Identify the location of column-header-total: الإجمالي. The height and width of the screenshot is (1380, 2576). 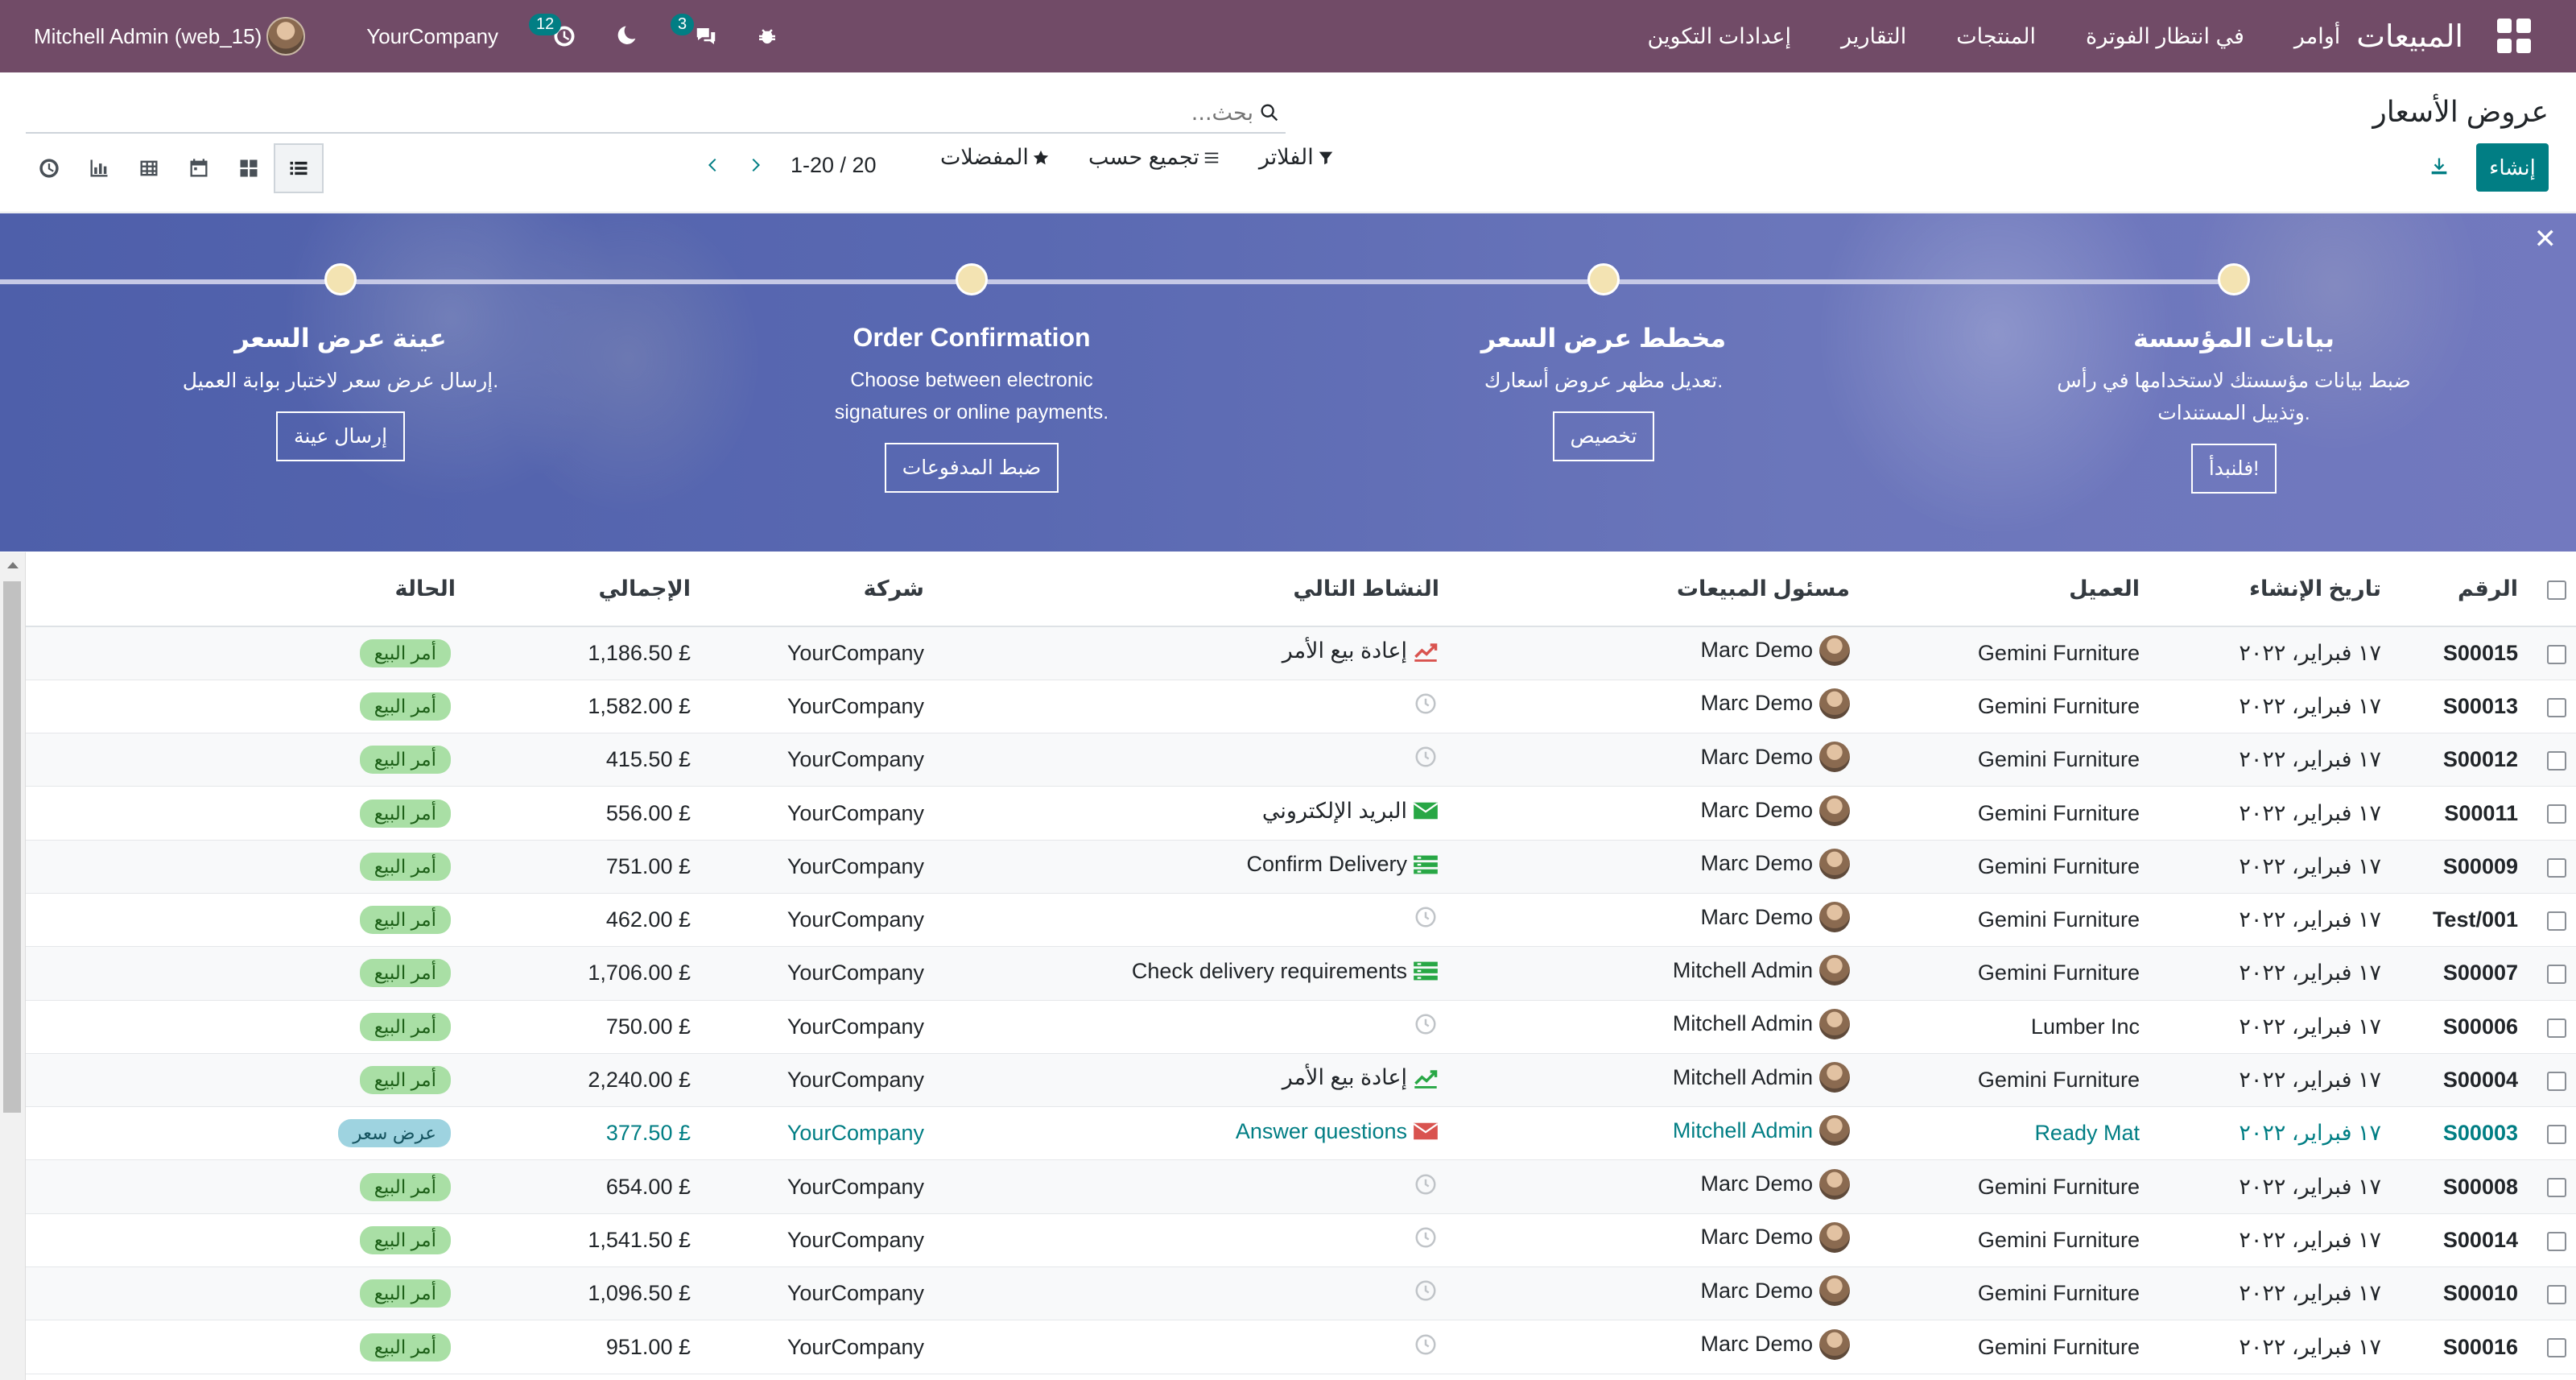
(583, 589).